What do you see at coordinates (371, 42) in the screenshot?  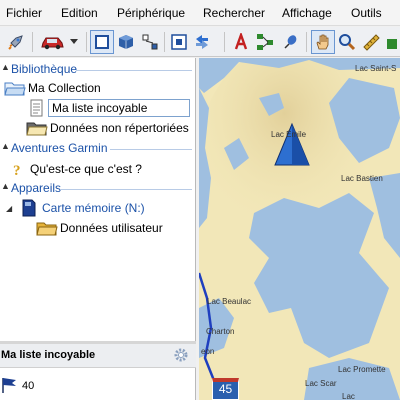 I see `measure-tool-icon` at bounding box center [371, 42].